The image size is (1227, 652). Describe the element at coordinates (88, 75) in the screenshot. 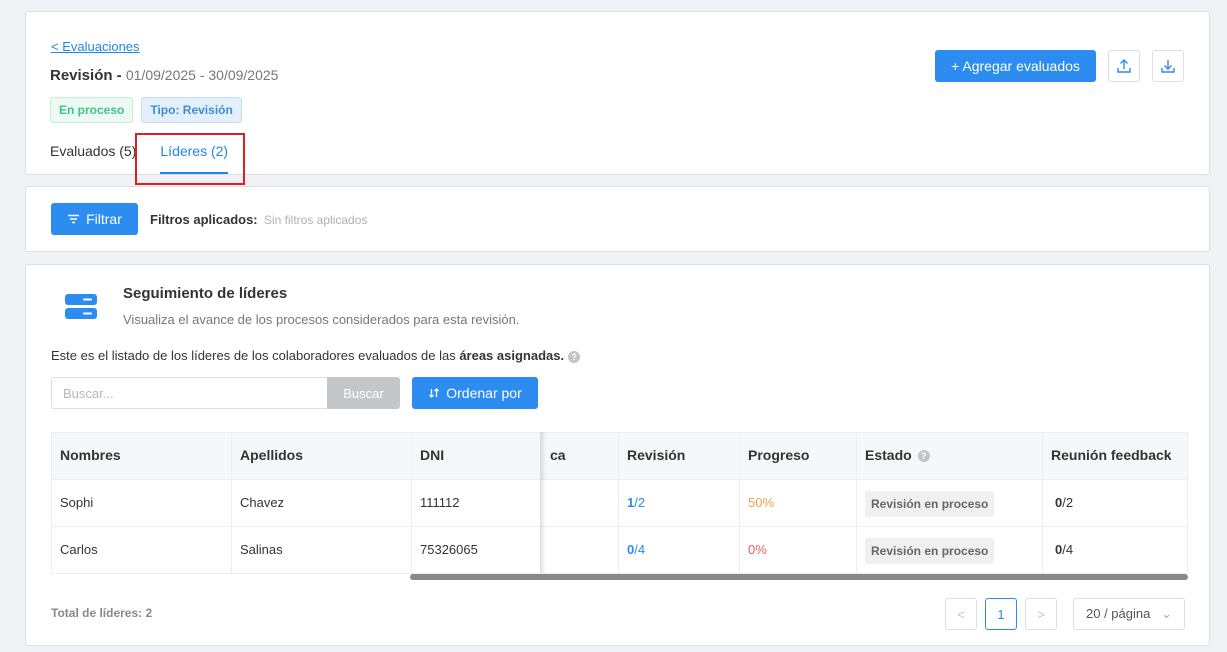

I see `evaluation-title: Revisión -` at that location.